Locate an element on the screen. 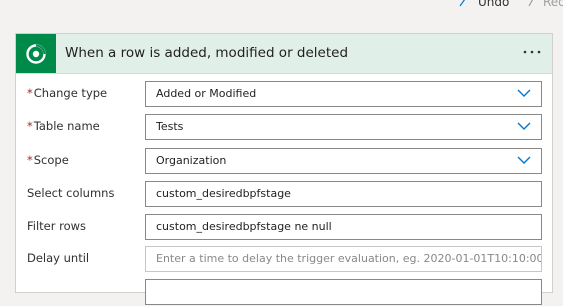  table-name-dropdown: Tests is located at coordinates (343, 127).